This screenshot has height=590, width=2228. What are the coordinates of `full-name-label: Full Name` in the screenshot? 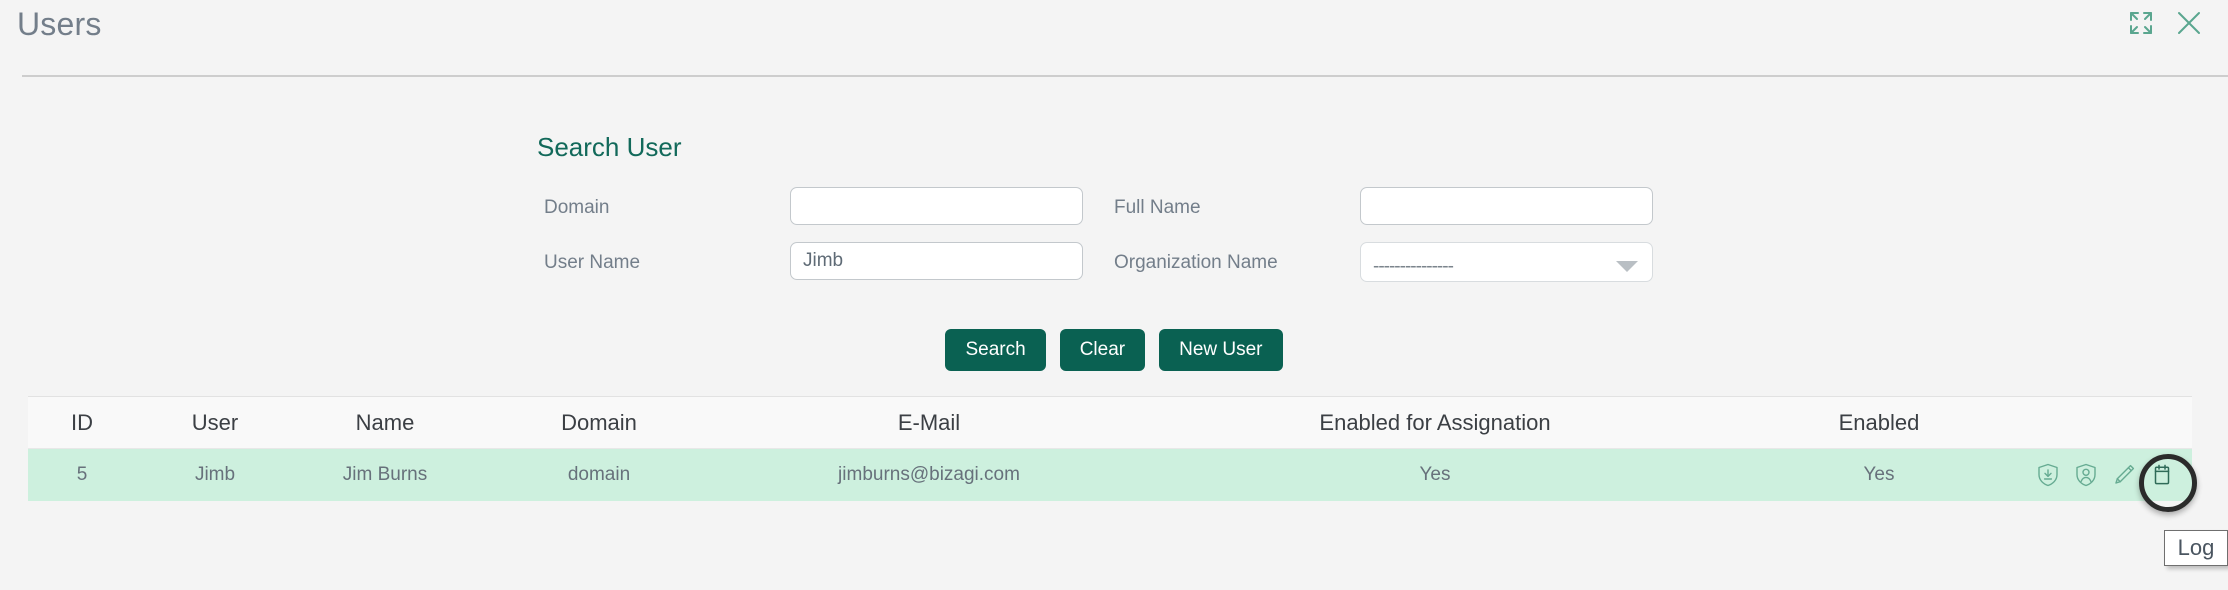 It's located at (1157, 207).